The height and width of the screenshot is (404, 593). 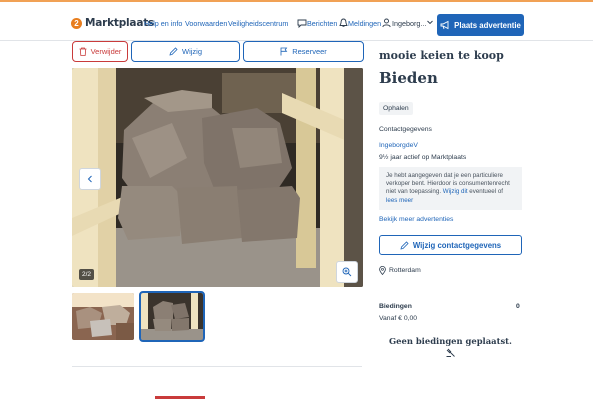 What do you see at coordinates (106, 51) in the screenshot?
I see `delete-label: Verwijder` at bounding box center [106, 51].